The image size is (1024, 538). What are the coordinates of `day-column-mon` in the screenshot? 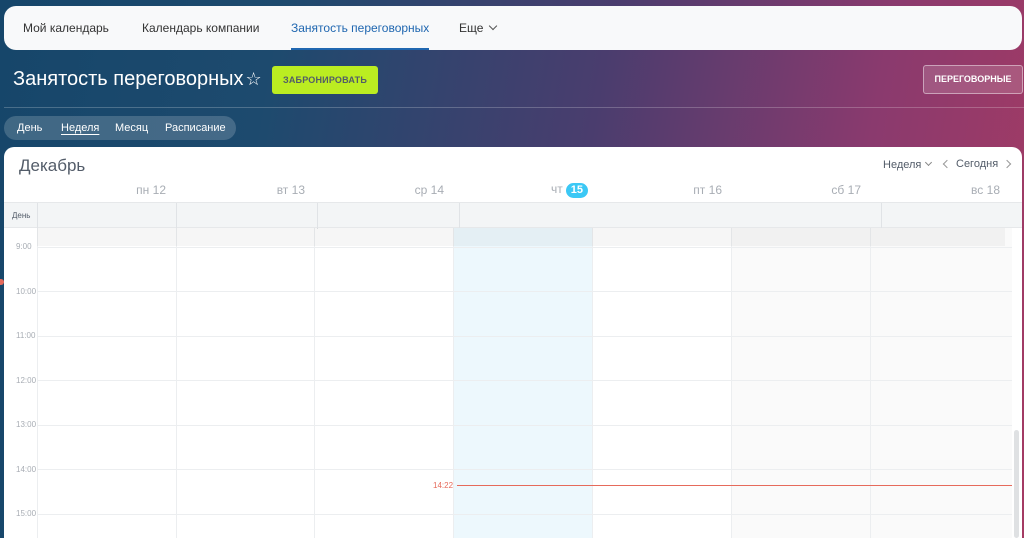 It's located at (106, 383).